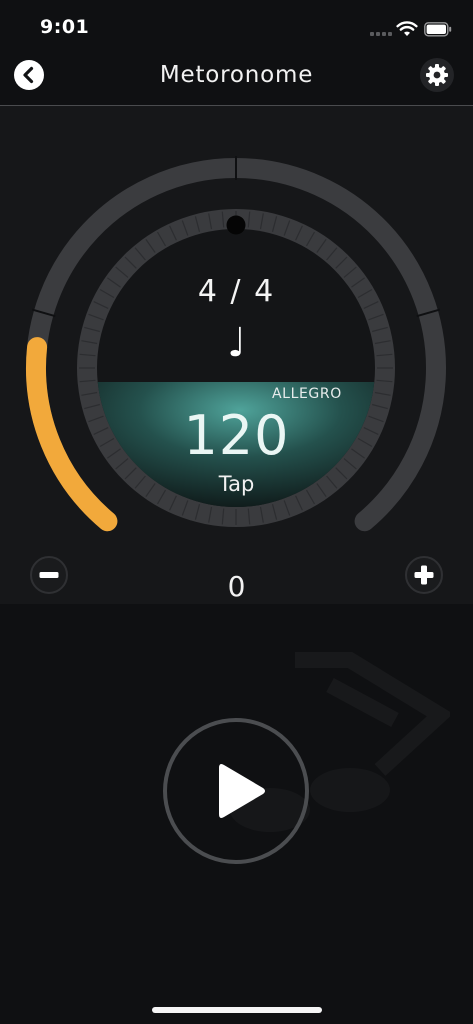  I want to click on beat-counter: 0, so click(236, 586).